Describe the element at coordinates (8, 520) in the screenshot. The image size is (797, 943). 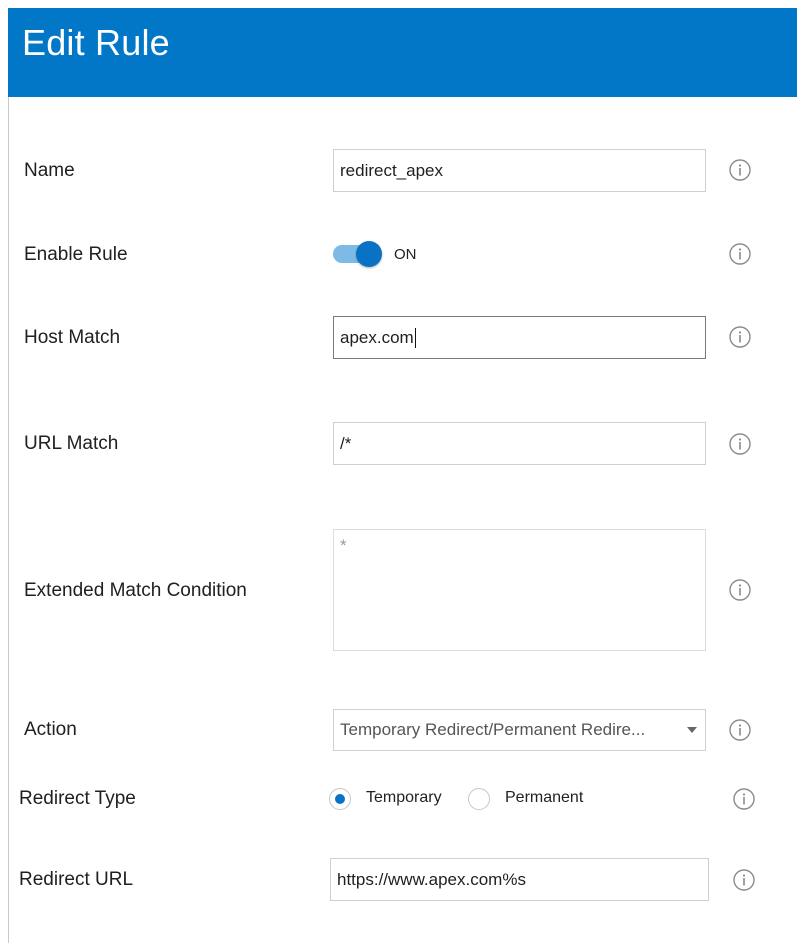
I see `dialog-left-border` at that location.